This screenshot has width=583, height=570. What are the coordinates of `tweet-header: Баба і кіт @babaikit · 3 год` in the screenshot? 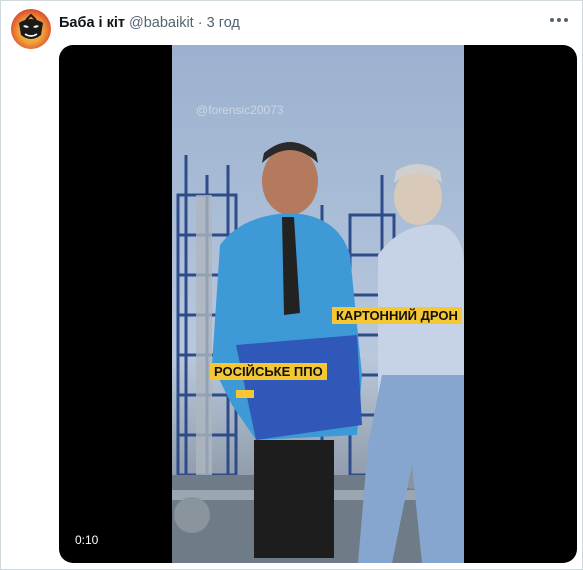 It's located at (292, 29).